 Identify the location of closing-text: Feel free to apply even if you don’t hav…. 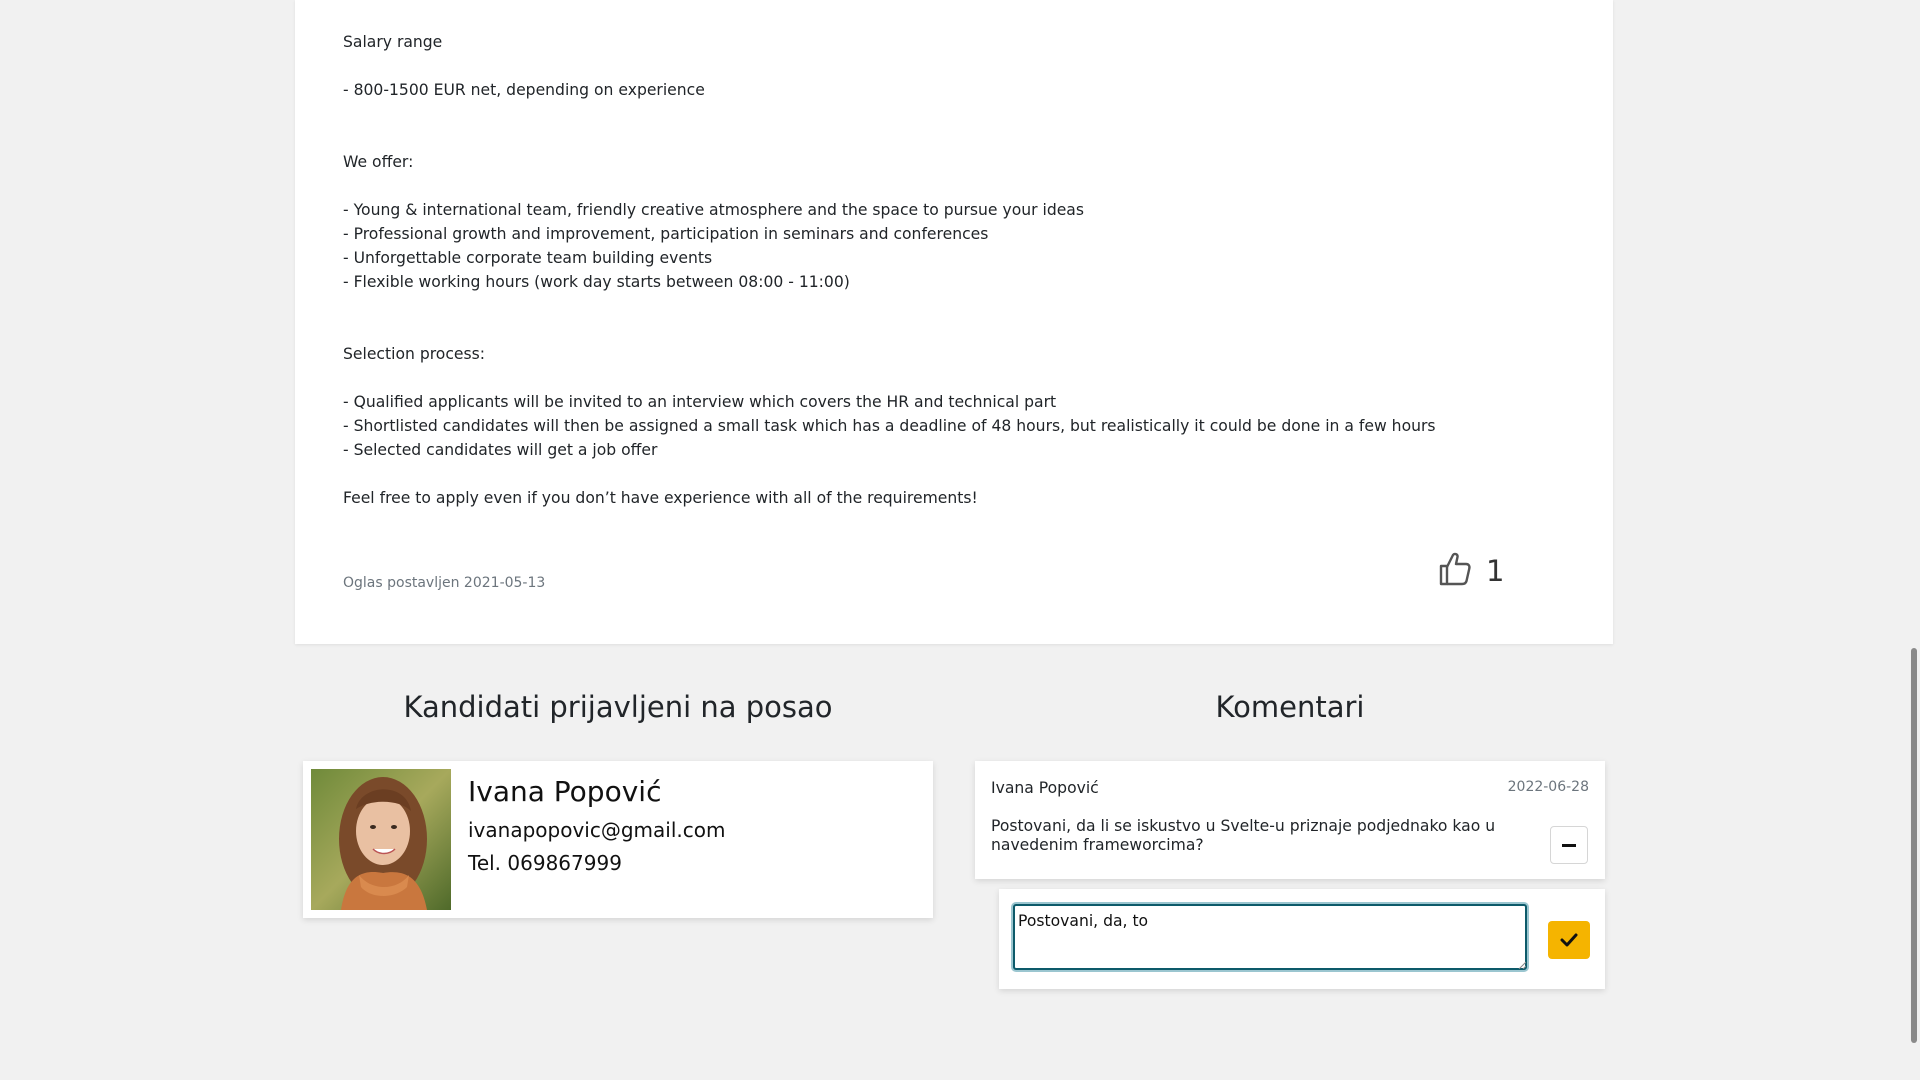
(660, 498).